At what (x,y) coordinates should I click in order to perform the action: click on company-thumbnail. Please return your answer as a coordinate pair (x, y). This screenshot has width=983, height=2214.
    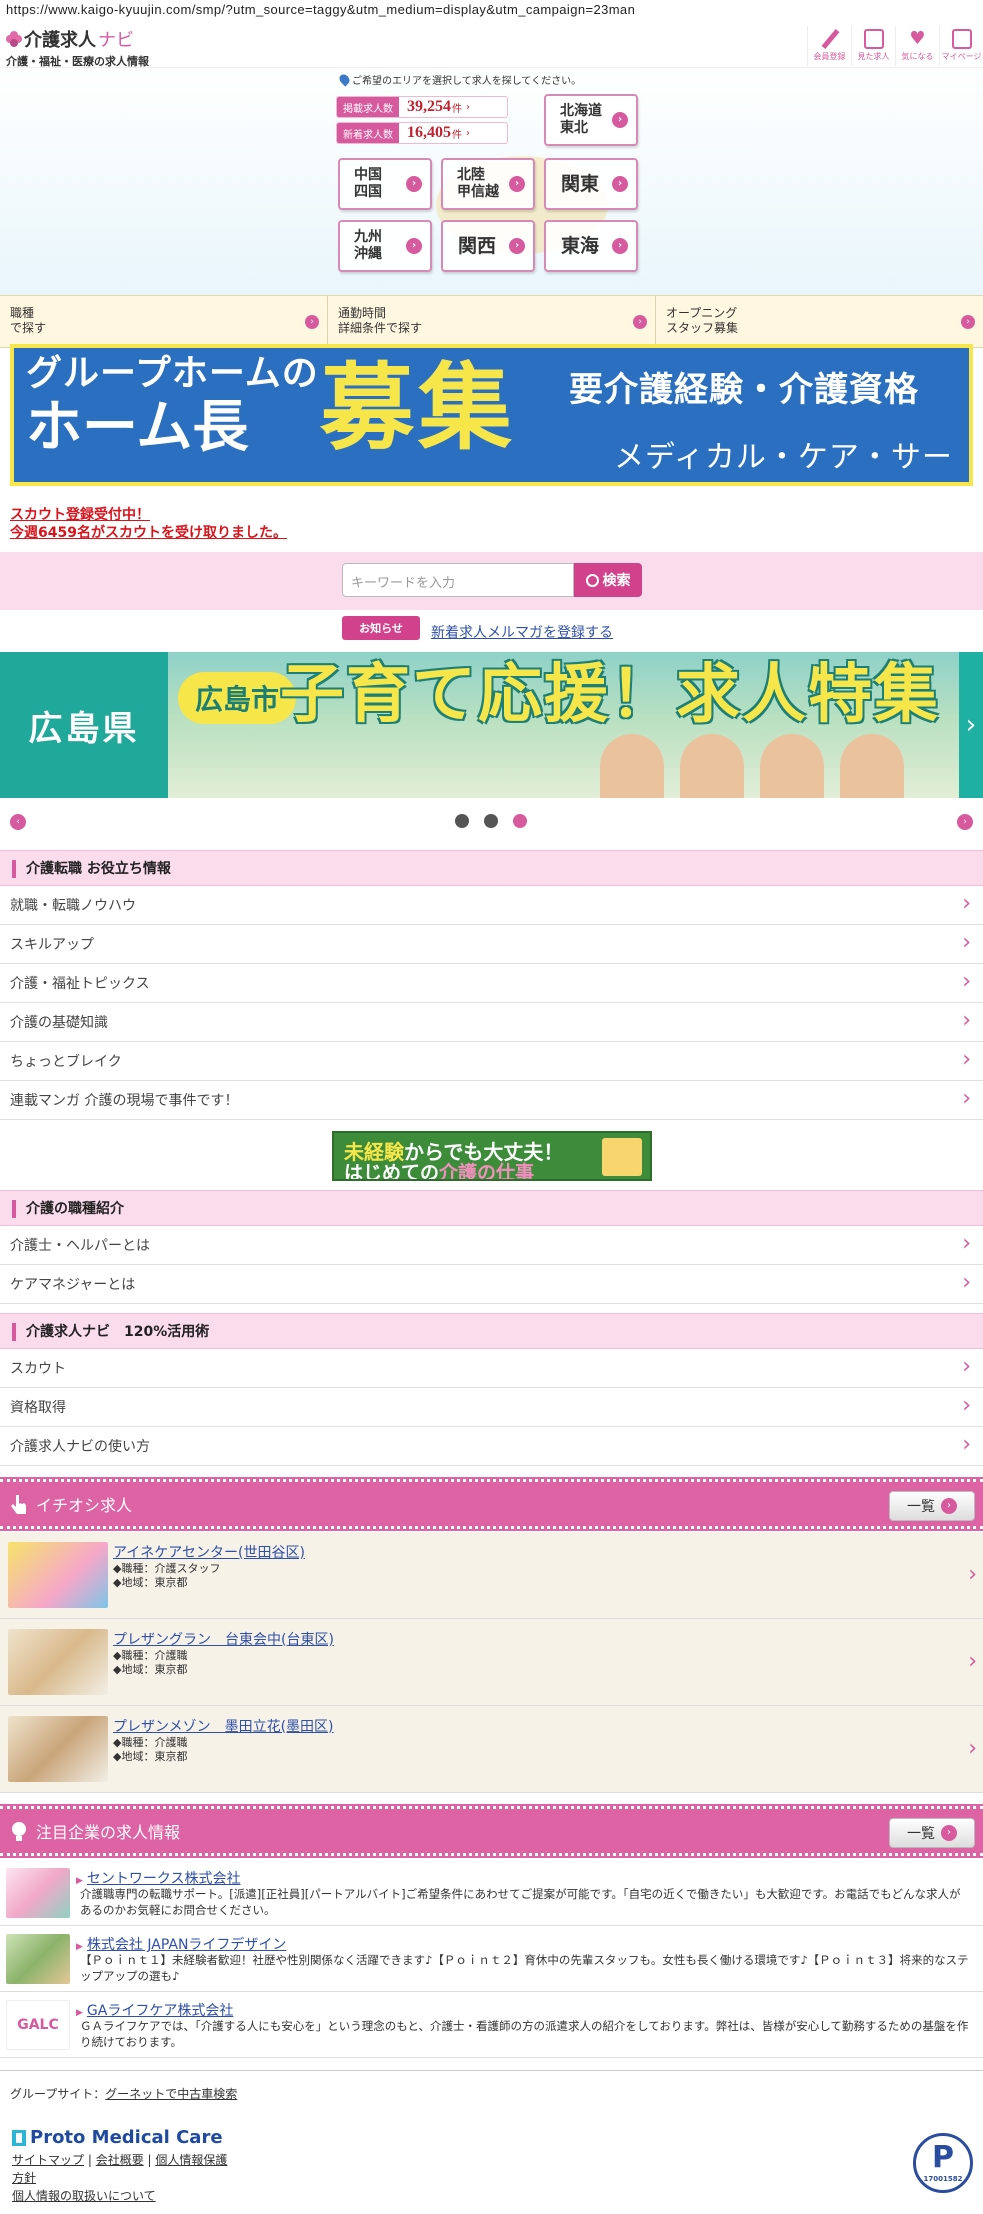
    Looking at the image, I should click on (38, 1893).